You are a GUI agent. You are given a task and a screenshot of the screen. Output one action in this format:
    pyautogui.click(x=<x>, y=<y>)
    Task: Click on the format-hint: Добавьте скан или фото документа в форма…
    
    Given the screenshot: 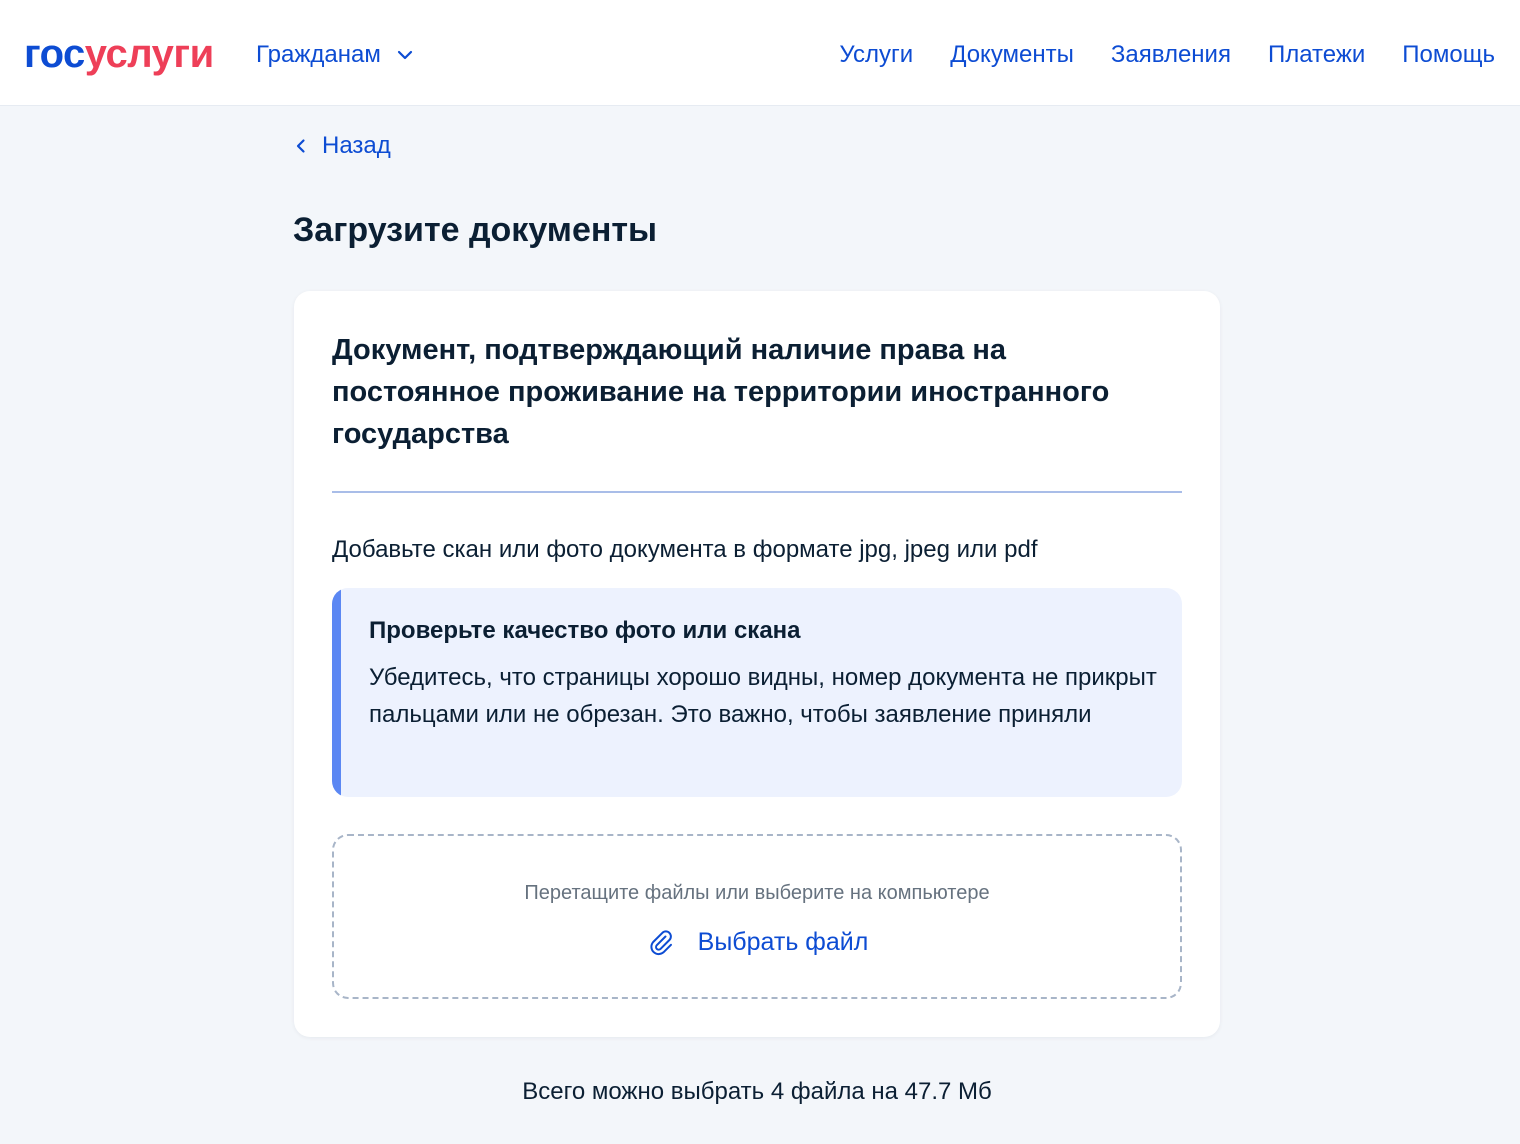 What is the action you would take?
    pyautogui.click(x=685, y=549)
    